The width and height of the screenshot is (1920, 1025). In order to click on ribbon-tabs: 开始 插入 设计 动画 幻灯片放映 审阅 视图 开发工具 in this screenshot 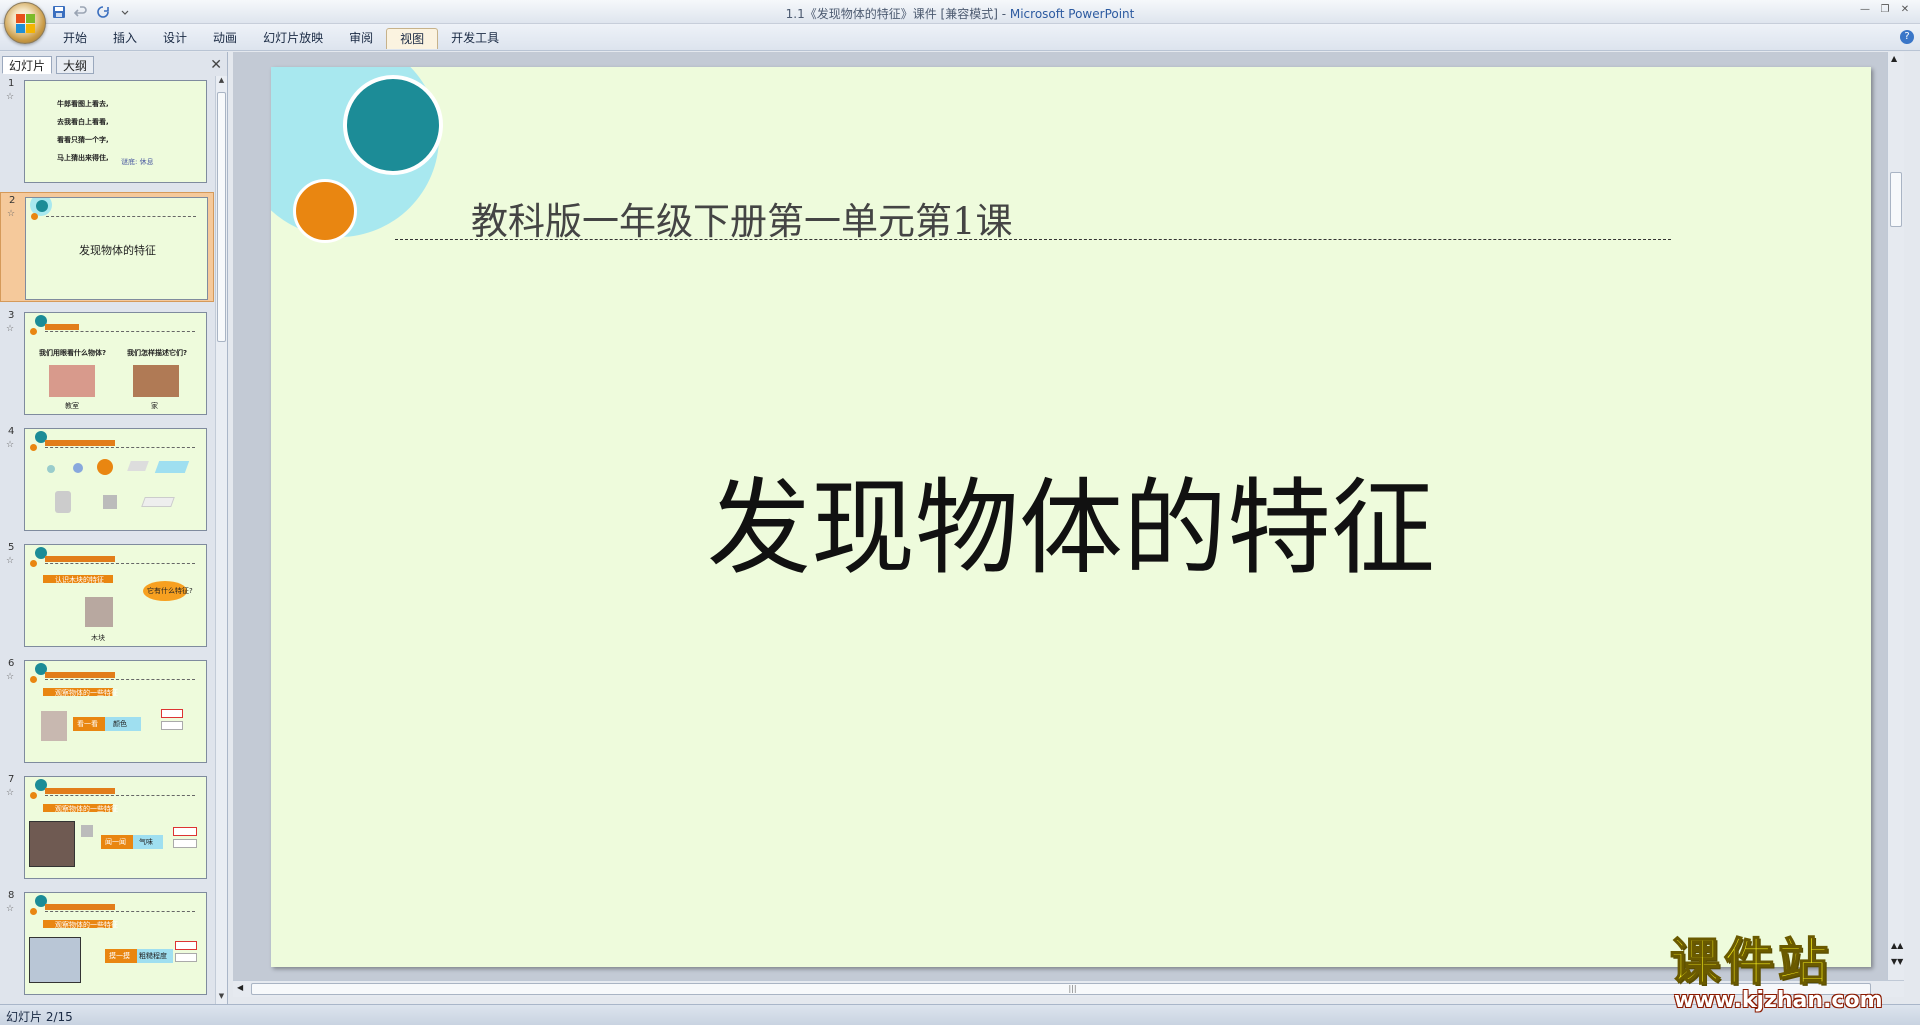, I will do `click(281, 38)`.